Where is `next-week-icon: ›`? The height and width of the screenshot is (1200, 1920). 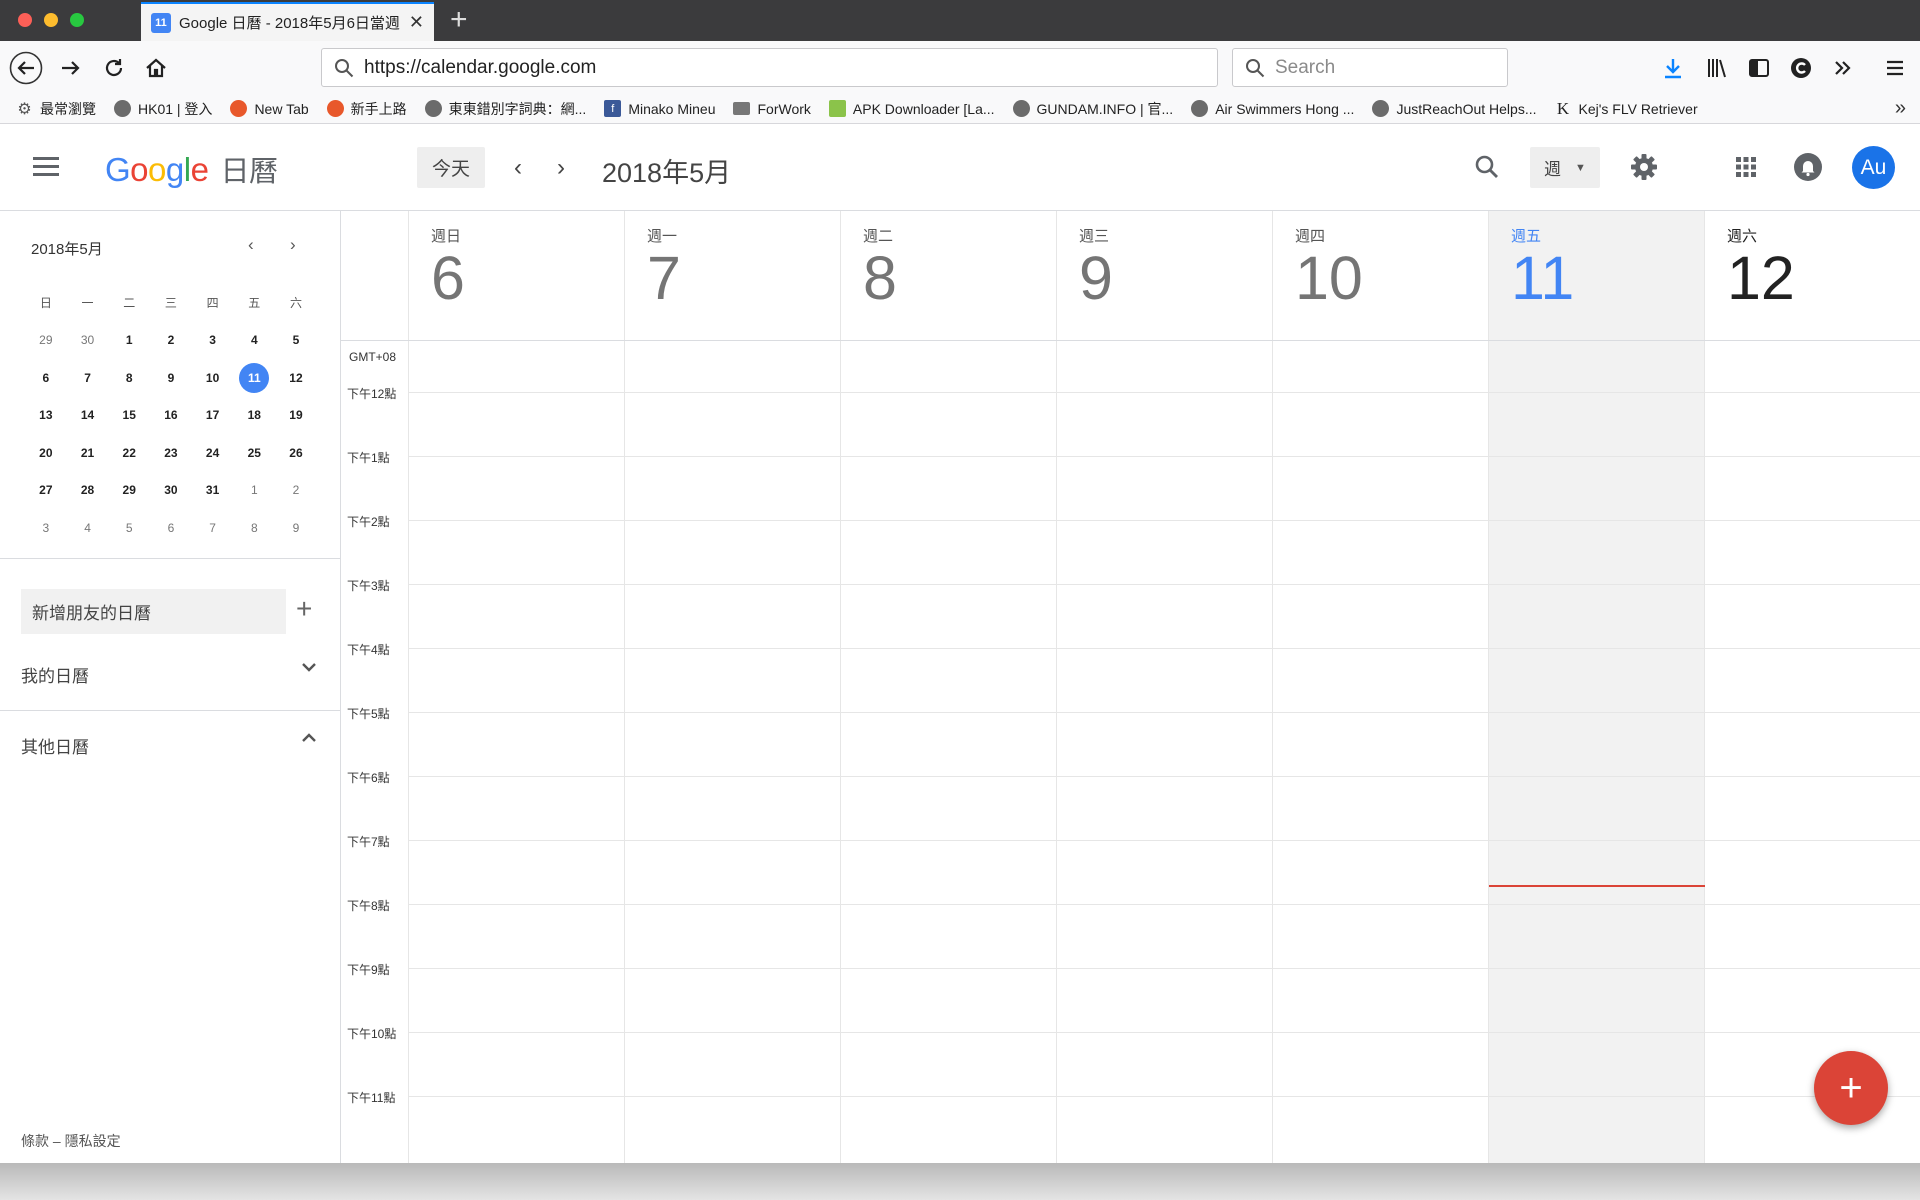 next-week-icon: › is located at coordinates (561, 168).